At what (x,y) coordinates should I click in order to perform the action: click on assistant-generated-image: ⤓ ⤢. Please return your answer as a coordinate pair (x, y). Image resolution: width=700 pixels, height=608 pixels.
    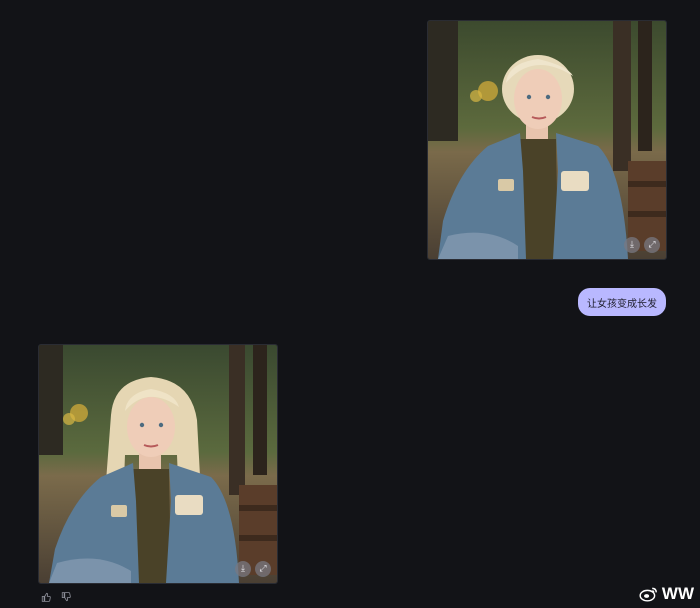
    Looking at the image, I should click on (158, 464).